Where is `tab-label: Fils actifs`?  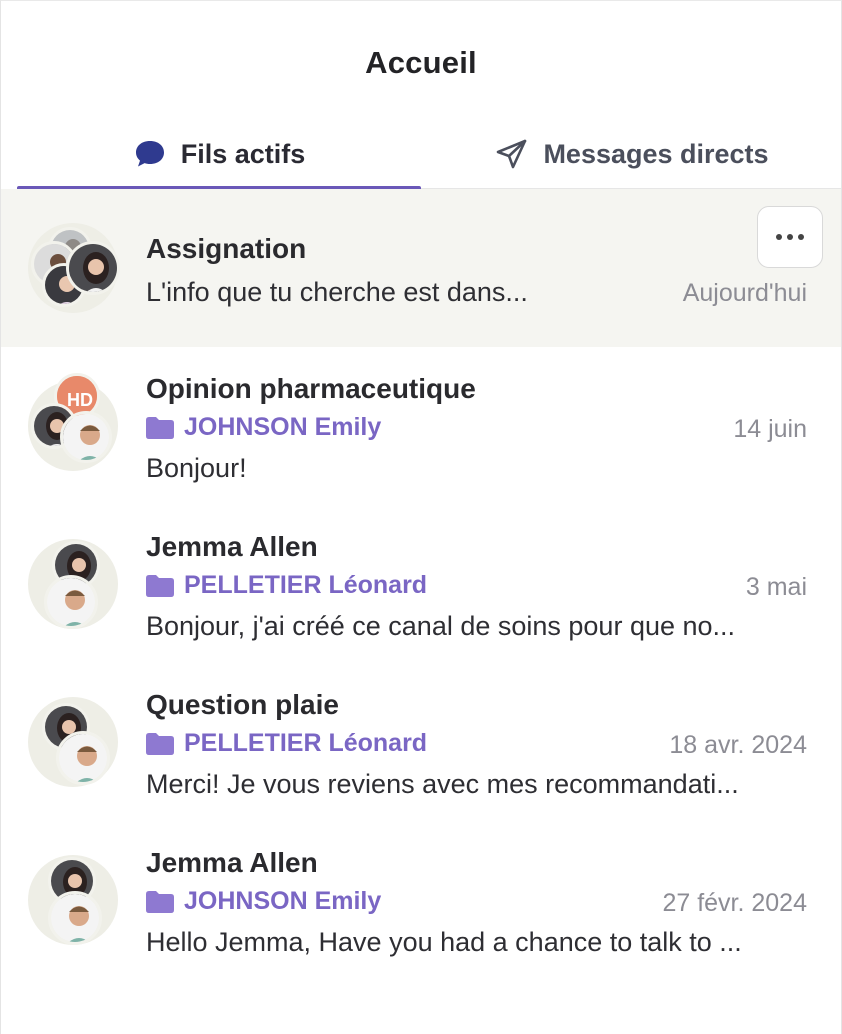 tab-label: Fils actifs is located at coordinates (243, 153).